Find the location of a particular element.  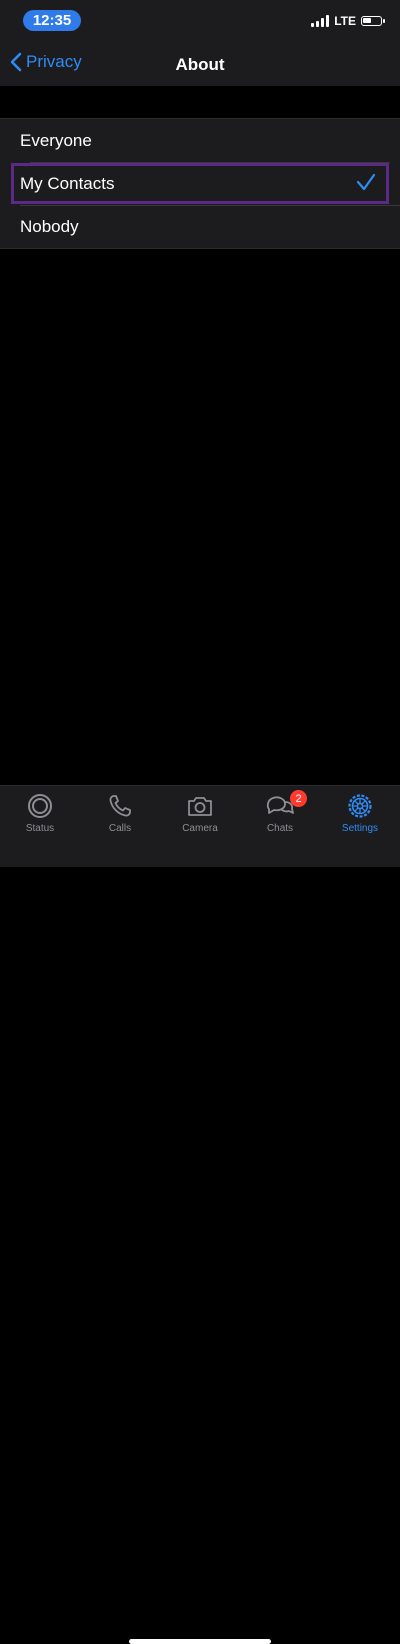

network-type: LTE is located at coordinates (345, 21).